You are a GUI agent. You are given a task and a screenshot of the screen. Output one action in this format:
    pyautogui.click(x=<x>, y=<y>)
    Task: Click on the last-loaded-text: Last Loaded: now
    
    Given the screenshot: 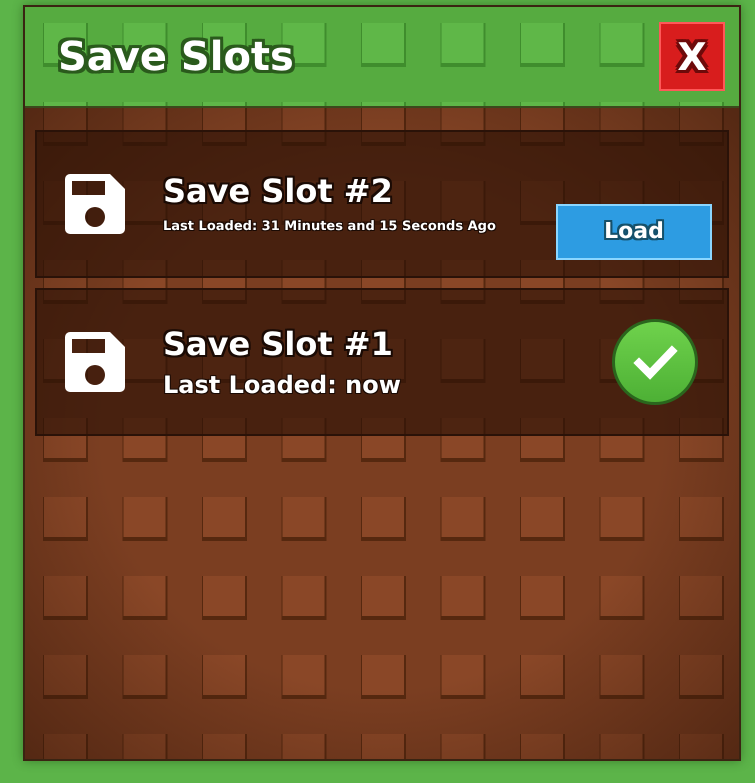 What is the action you would take?
    pyautogui.click(x=282, y=384)
    